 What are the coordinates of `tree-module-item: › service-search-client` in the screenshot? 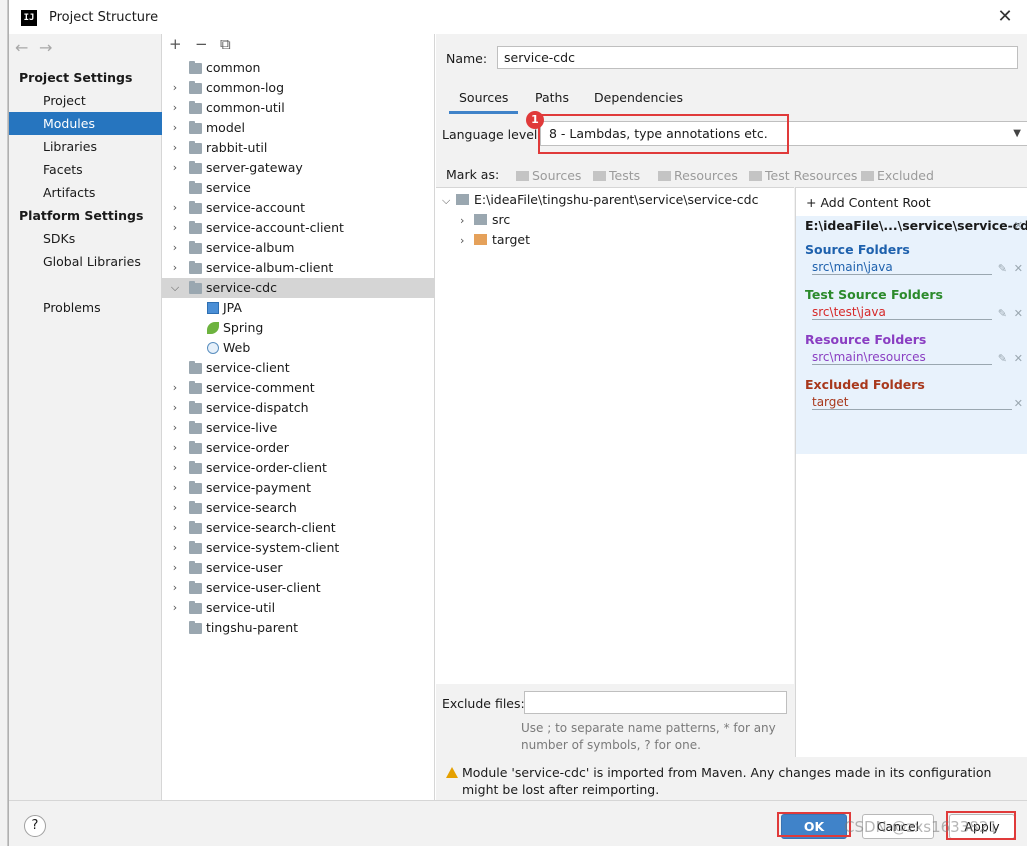 It's located at (298, 528).